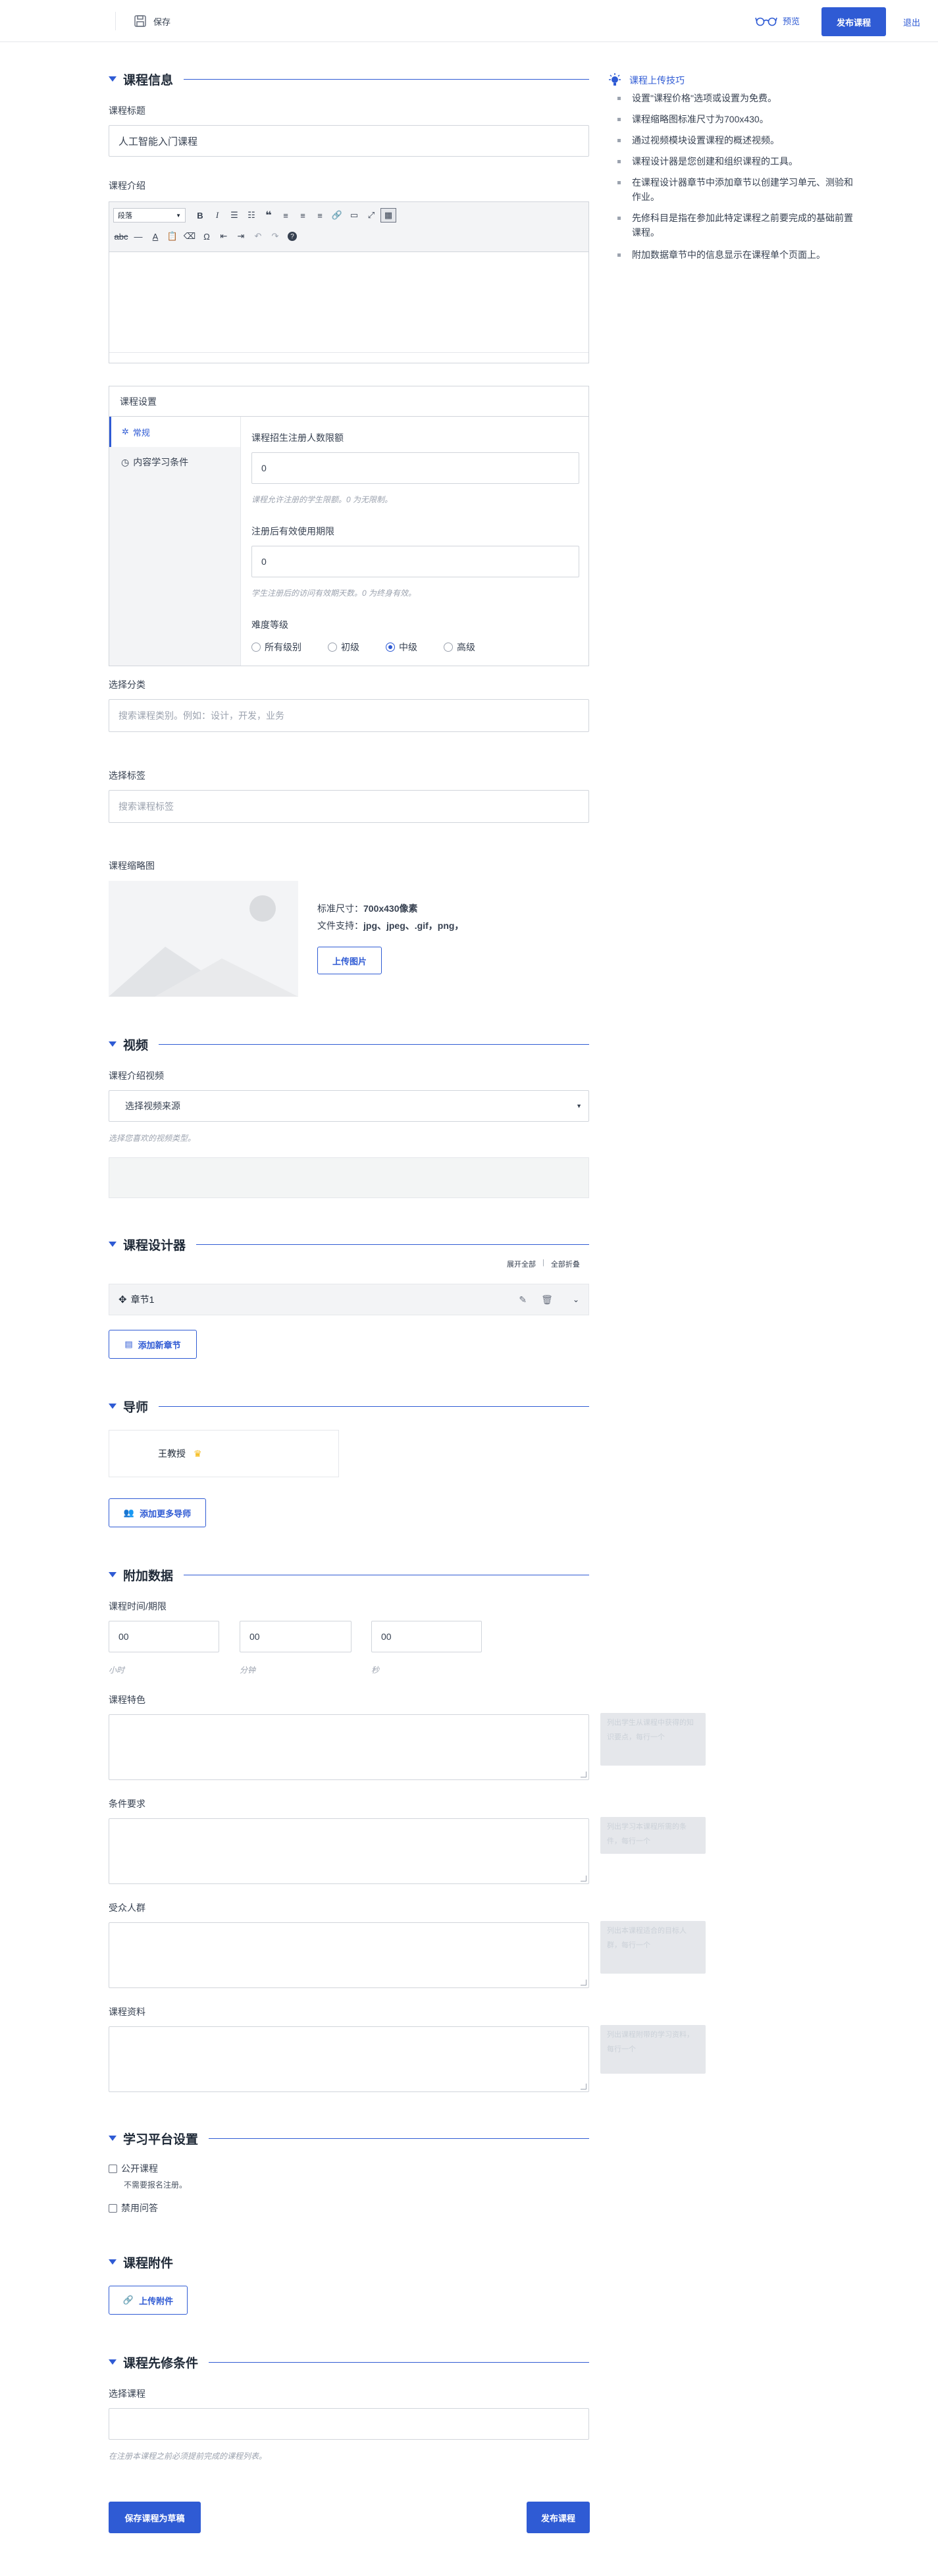 The width and height of the screenshot is (938, 2576). What do you see at coordinates (349, 2059) in the screenshot?
I see `materials-textarea` at bounding box center [349, 2059].